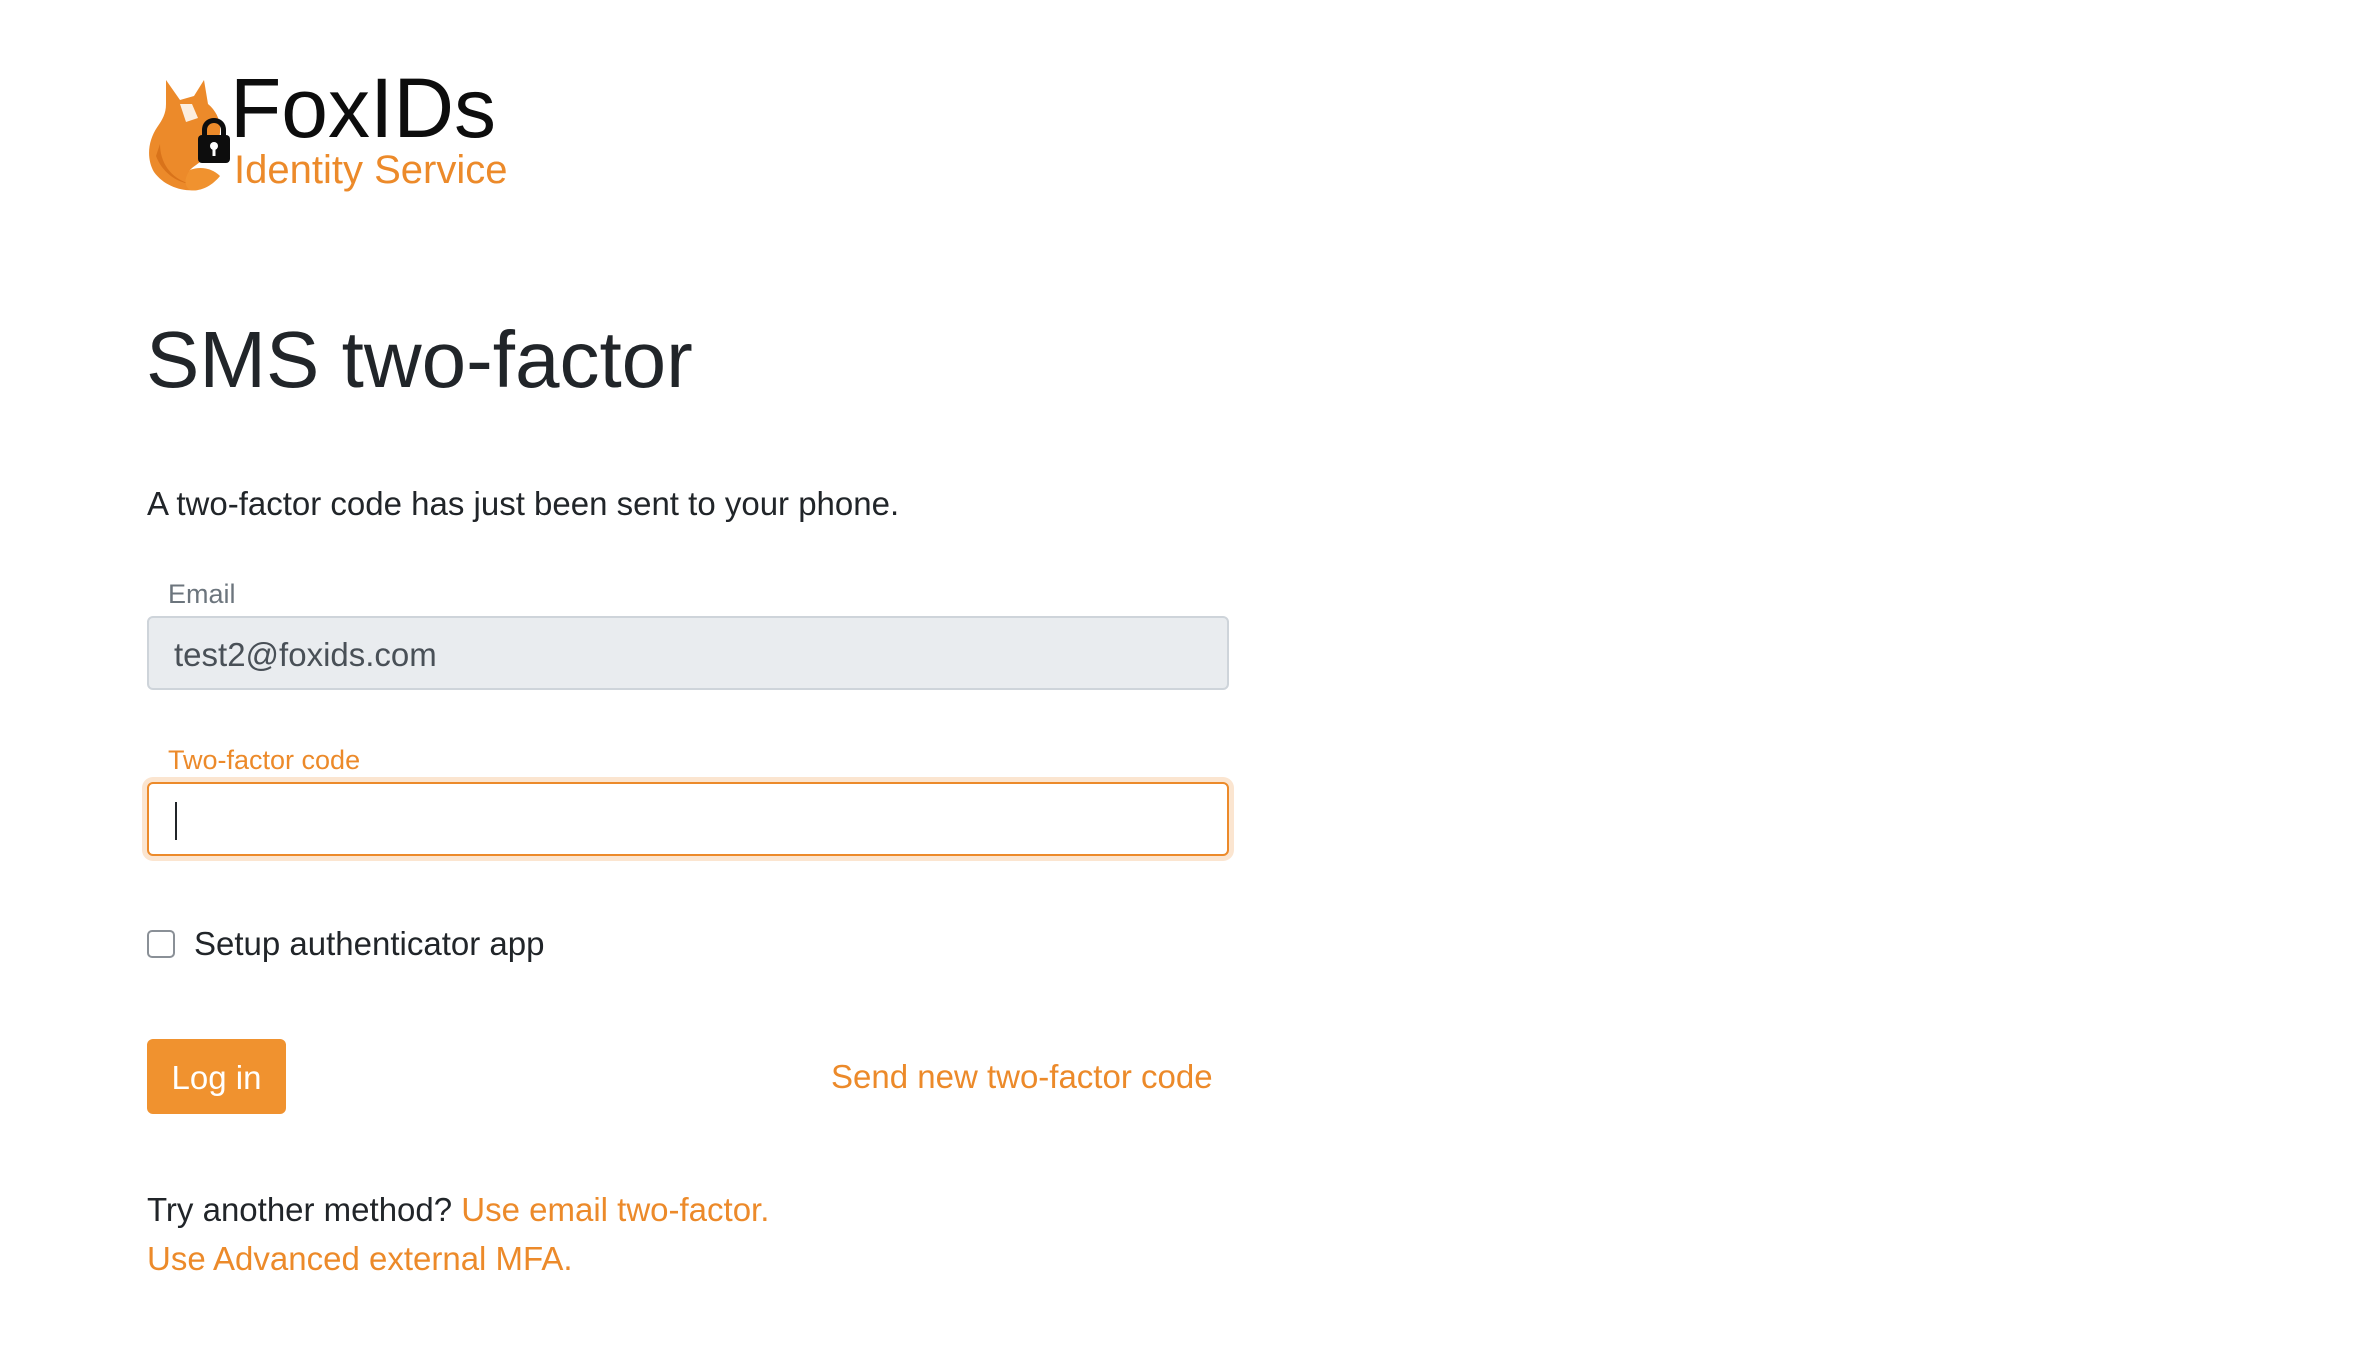 Image resolution: width=2368 pixels, height=1352 pixels. Describe the element at coordinates (688, 819) in the screenshot. I see `two-factor-code-input` at that location.